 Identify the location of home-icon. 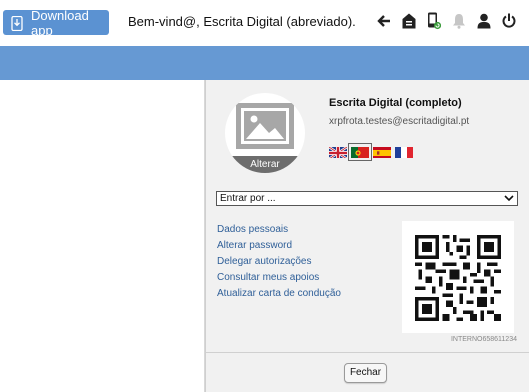
(409, 21).